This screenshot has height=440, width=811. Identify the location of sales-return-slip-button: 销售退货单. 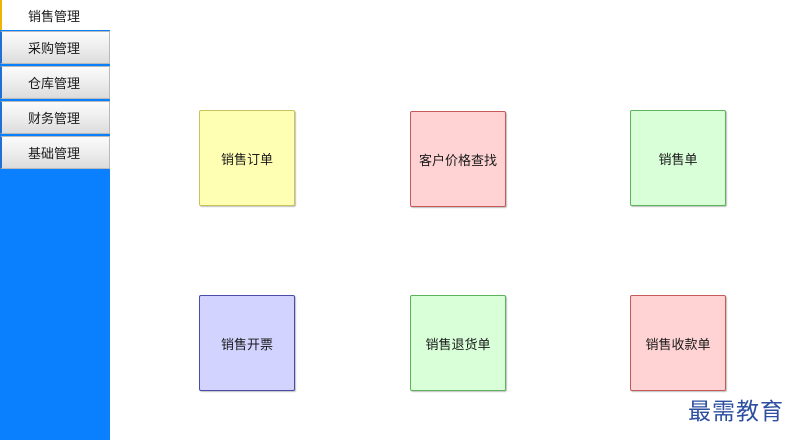
(458, 343).